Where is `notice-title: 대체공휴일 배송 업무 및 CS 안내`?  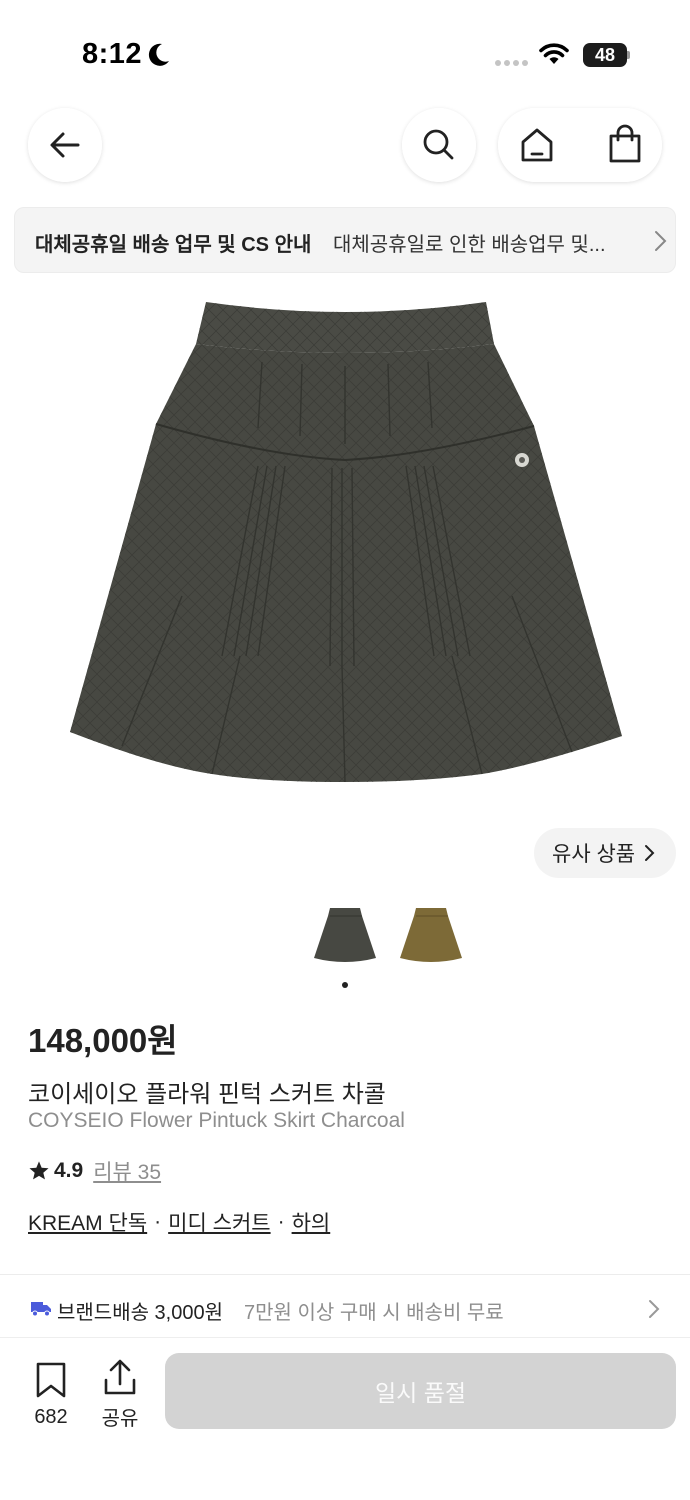
notice-title: 대체공휴일 배송 업무 및 CS 안내 is located at coordinates (173, 245).